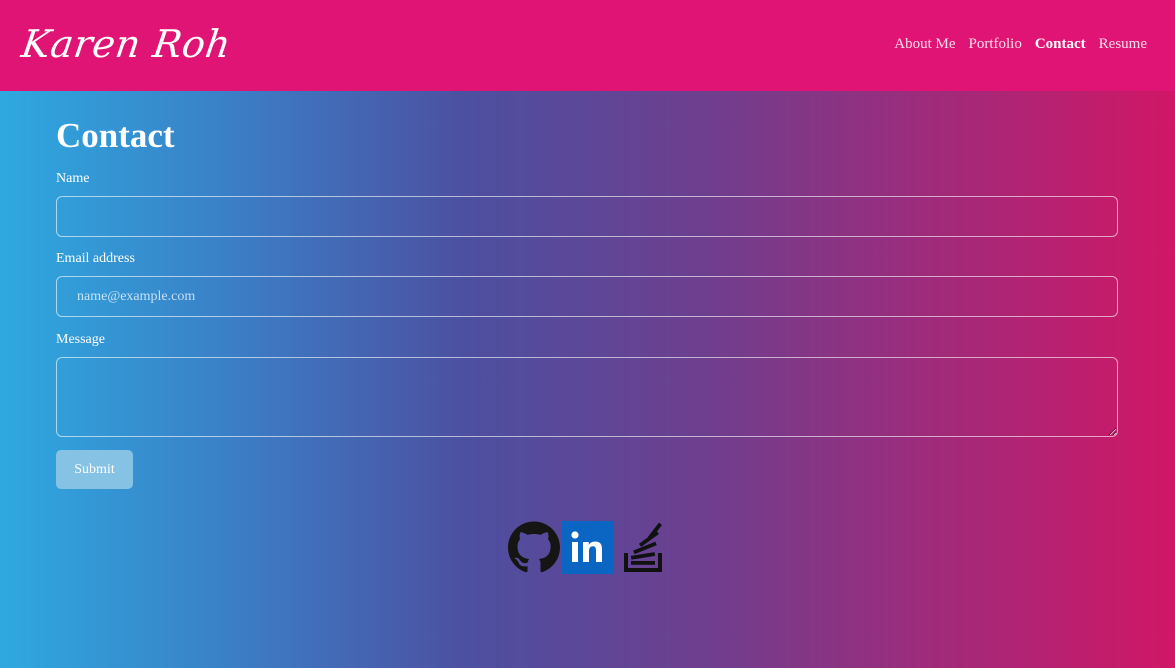  What do you see at coordinates (587, 296) in the screenshot?
I see `email-input` at bounding box center [587, 296].